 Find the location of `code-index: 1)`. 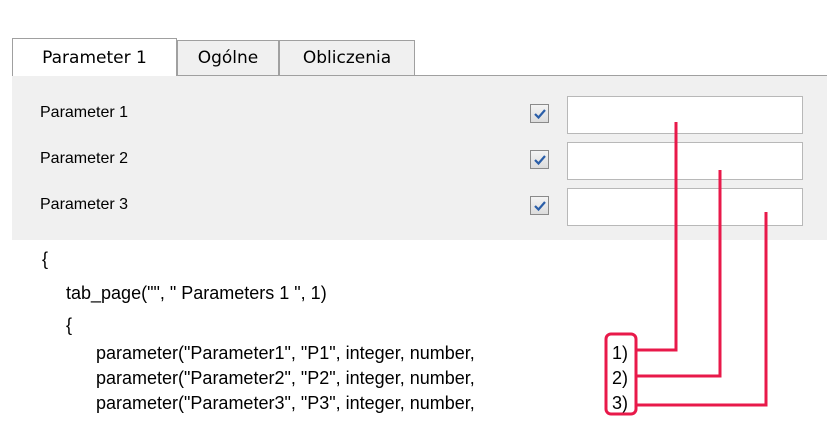

code-index: 1) is located at coordinates (620, 353).